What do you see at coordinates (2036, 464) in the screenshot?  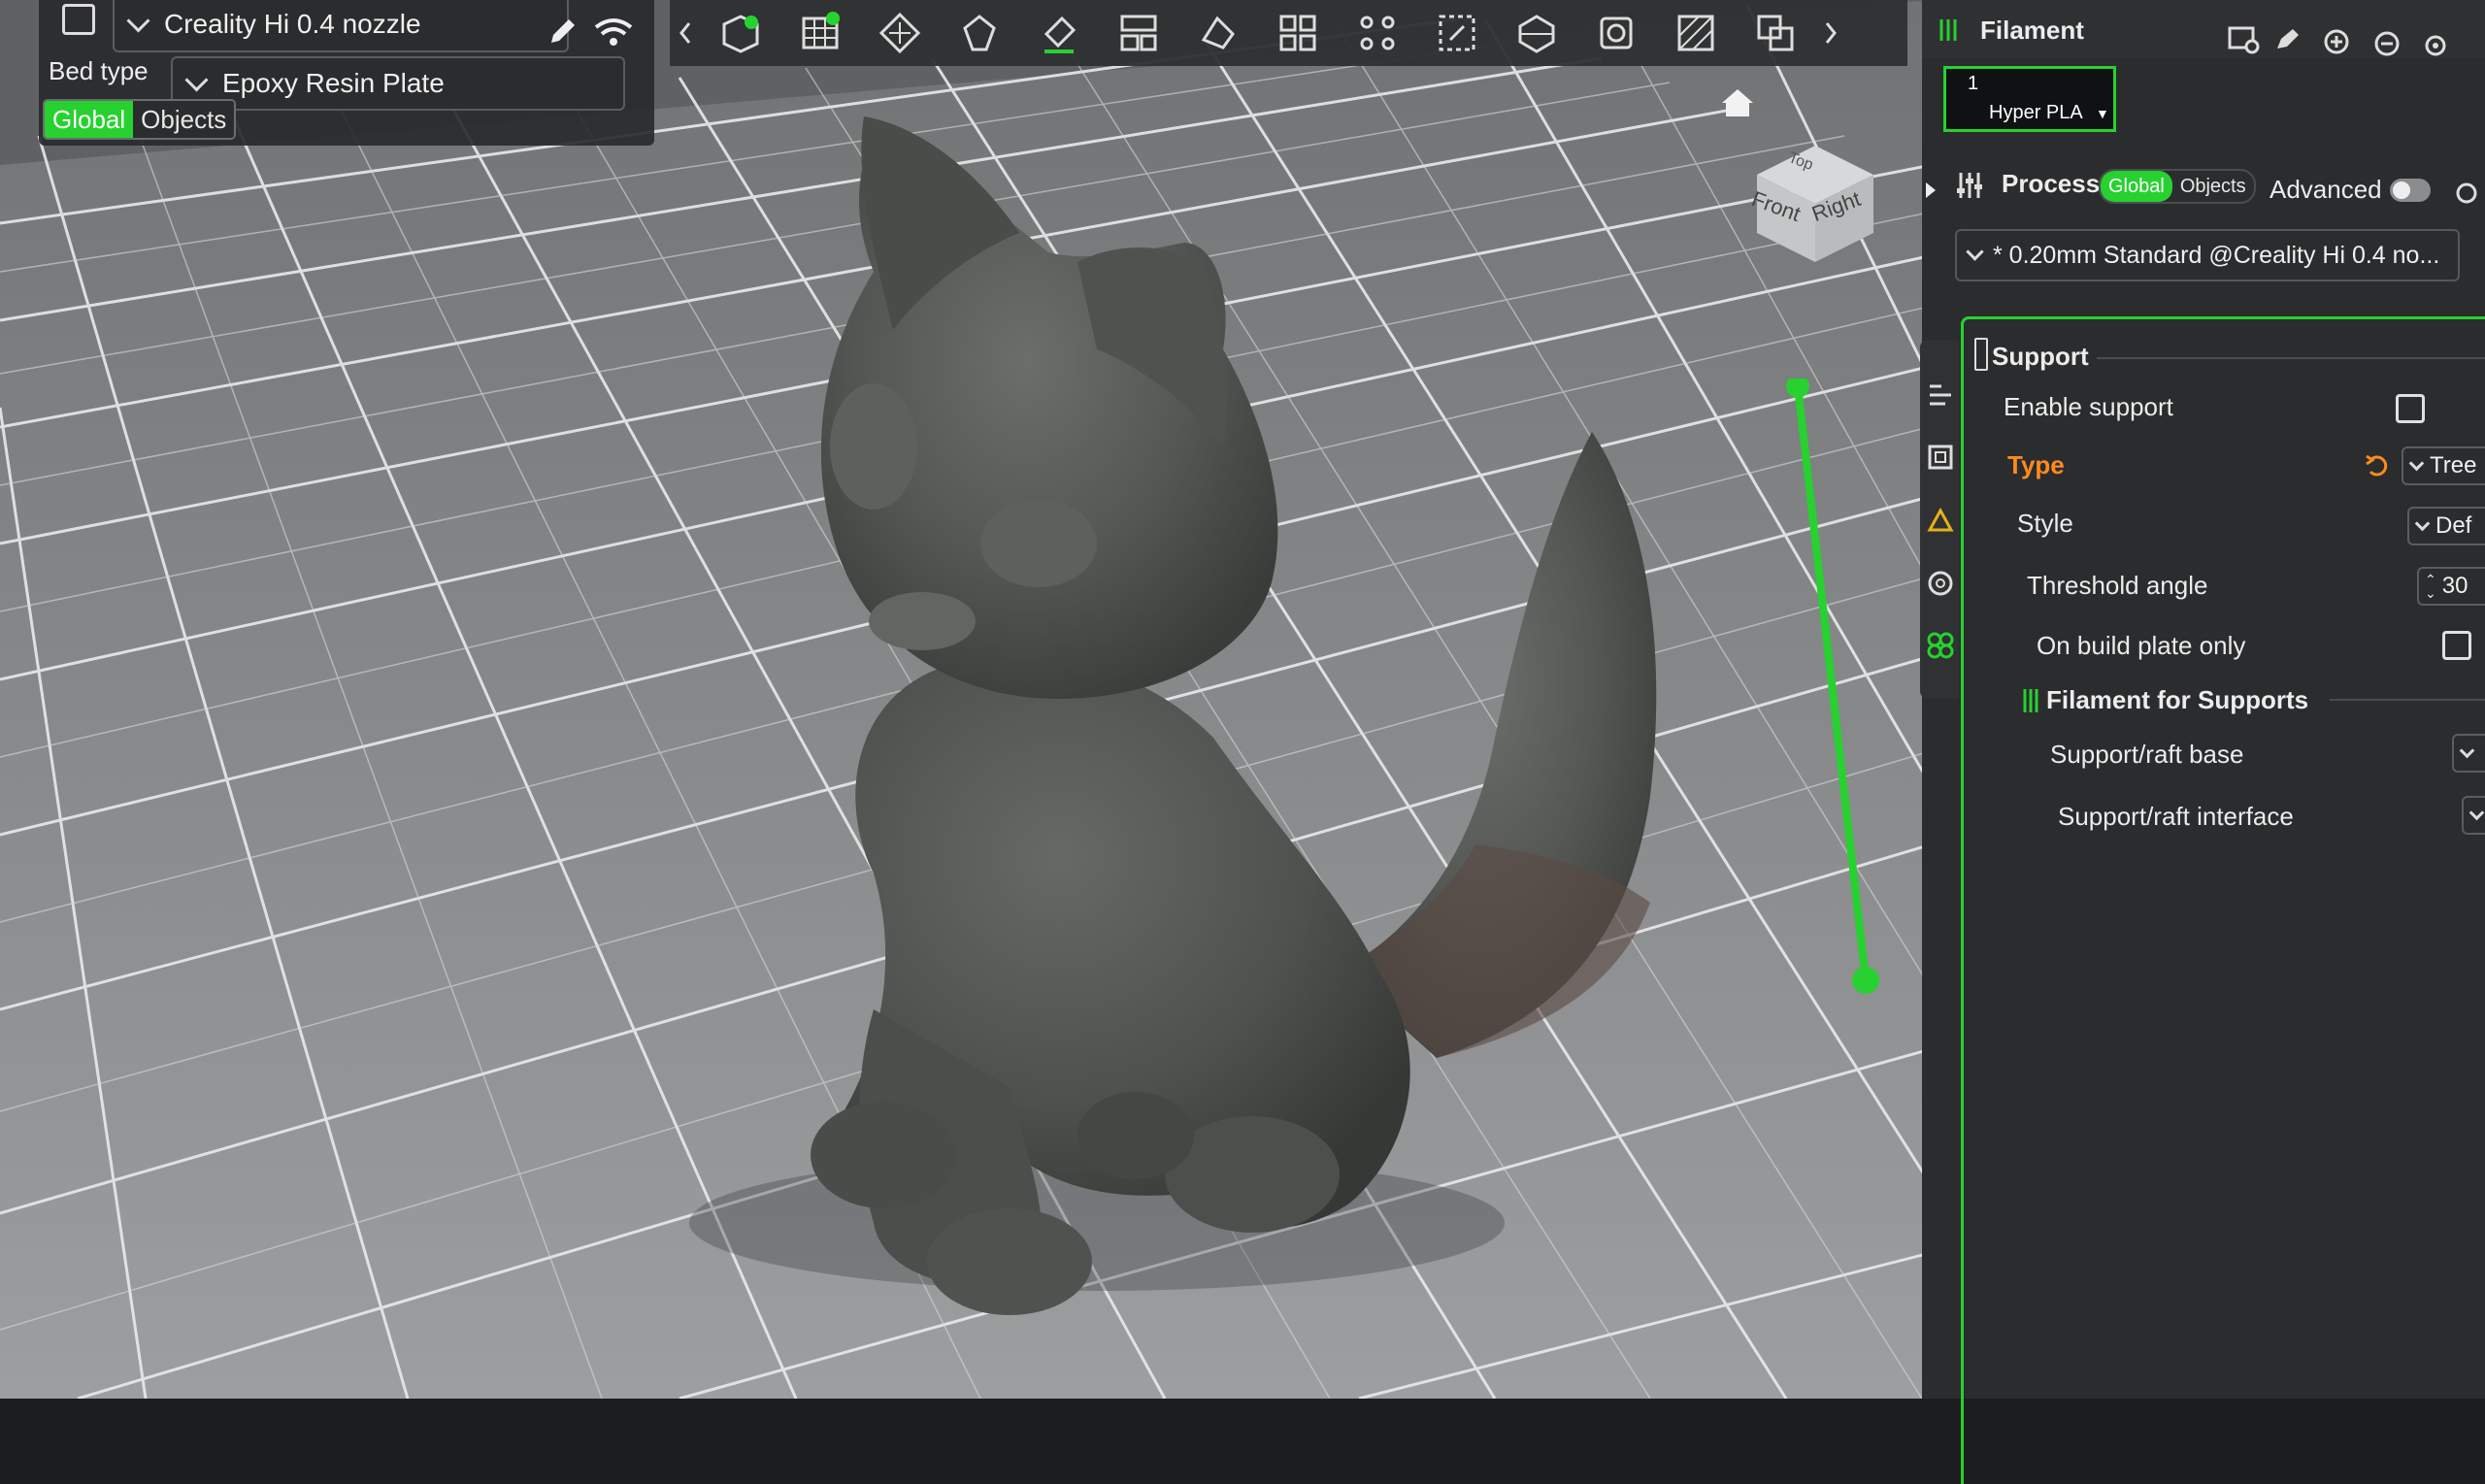 I see `support-type-label: Type` at bounding box center [2036, 464].